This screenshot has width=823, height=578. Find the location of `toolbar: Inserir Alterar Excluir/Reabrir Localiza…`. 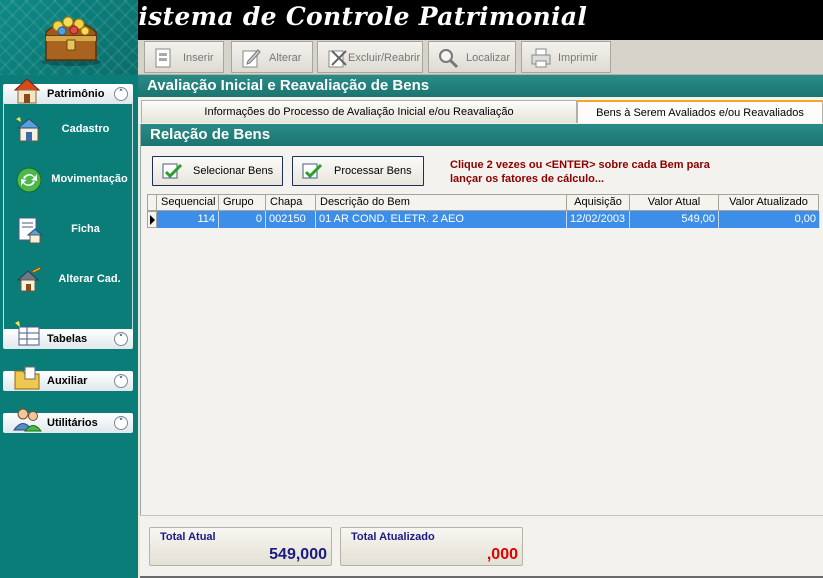

toolbar: Inserir Alterar Excluir/Reabrir Localiza… is located at coordinates (480, 57).